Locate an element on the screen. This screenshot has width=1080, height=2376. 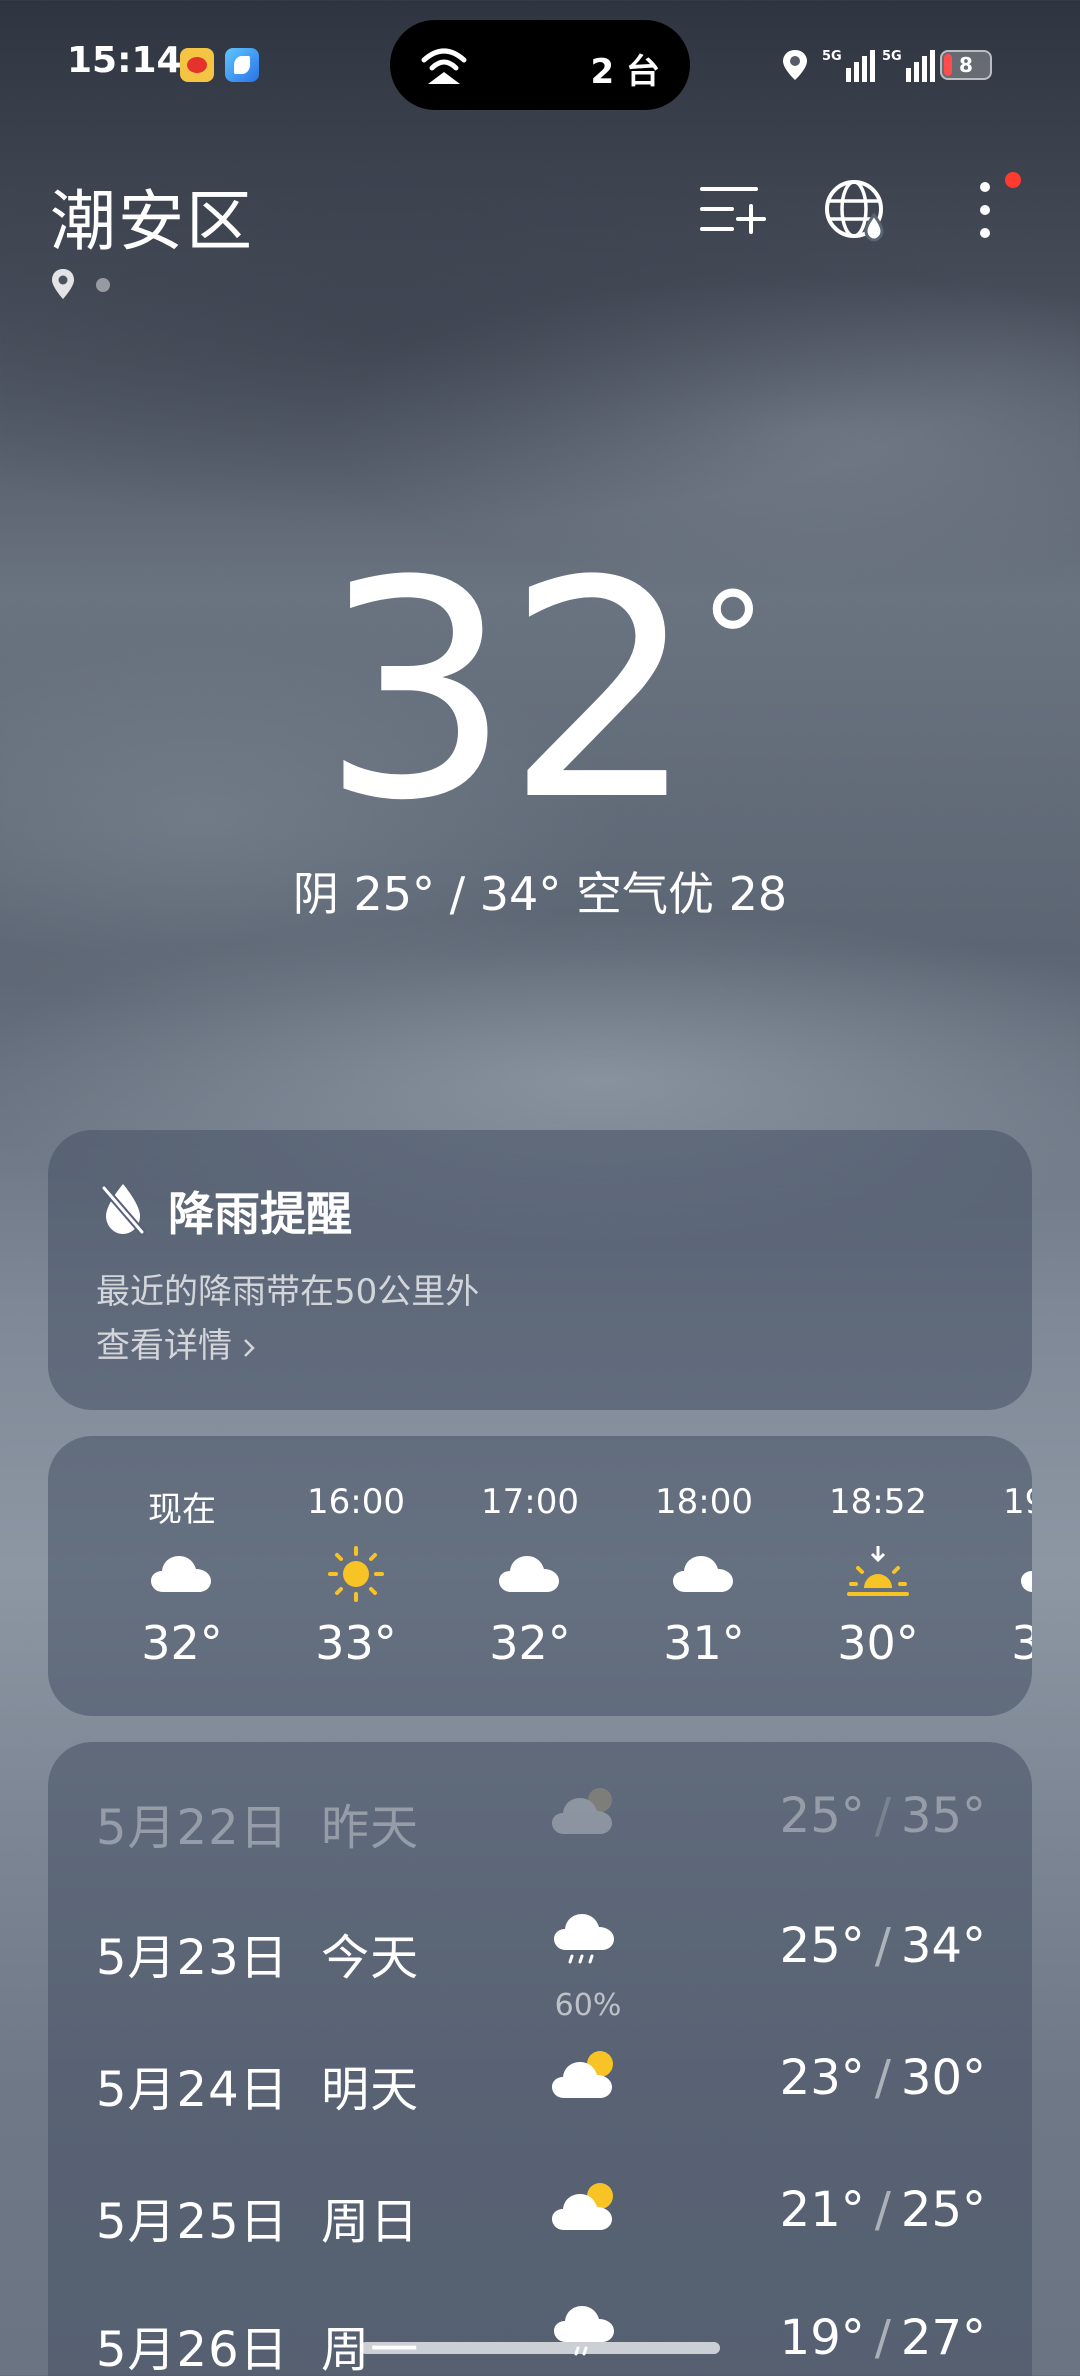
hour-time: 19:00 is located at coordinates (1017, 1502).